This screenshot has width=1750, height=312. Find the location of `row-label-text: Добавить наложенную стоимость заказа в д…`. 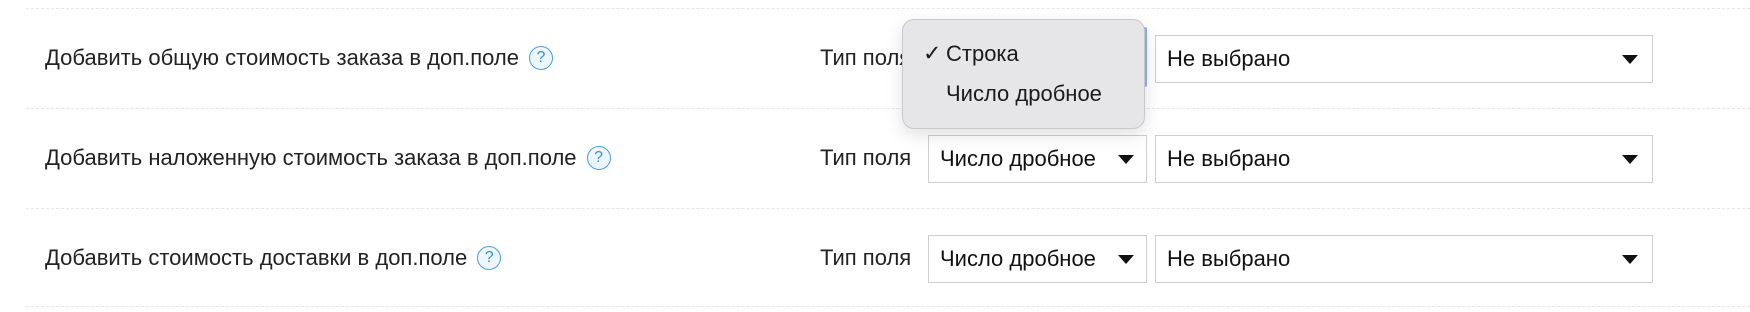

row-label-text: Добавить наложенную стоимость заказа в д… is located at coordinates (311, 157).